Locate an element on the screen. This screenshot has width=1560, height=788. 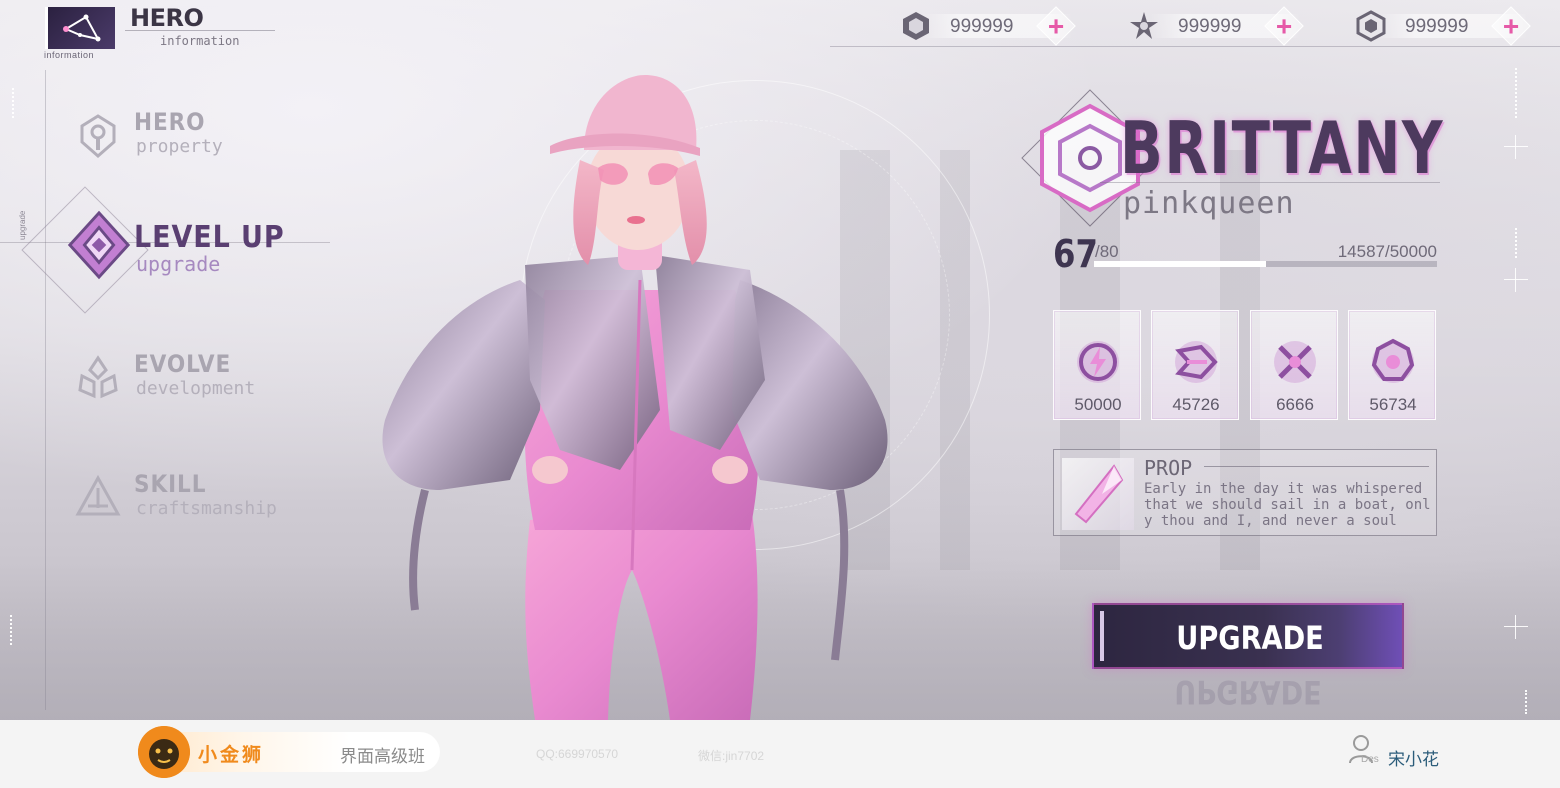
nav-rail is located at coordinates (45, 390).